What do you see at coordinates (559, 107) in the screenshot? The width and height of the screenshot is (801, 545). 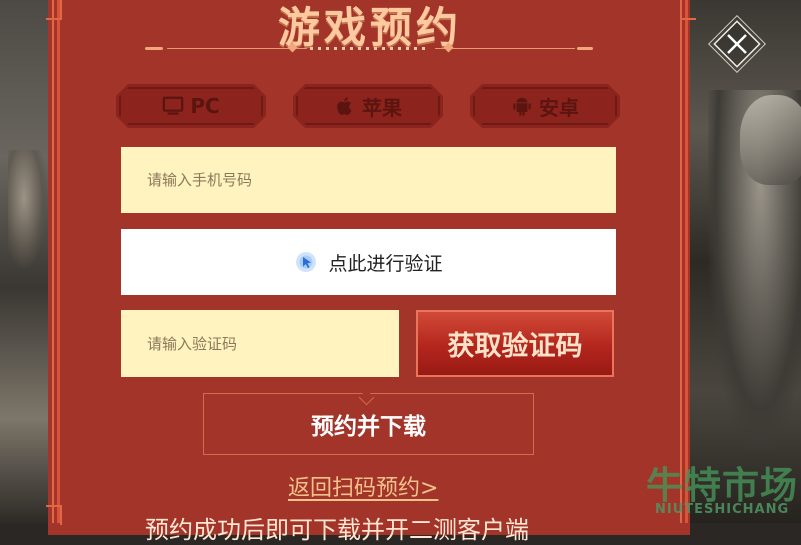 I see `tab-android-label: 安卓` at bounding box center [559, 107].